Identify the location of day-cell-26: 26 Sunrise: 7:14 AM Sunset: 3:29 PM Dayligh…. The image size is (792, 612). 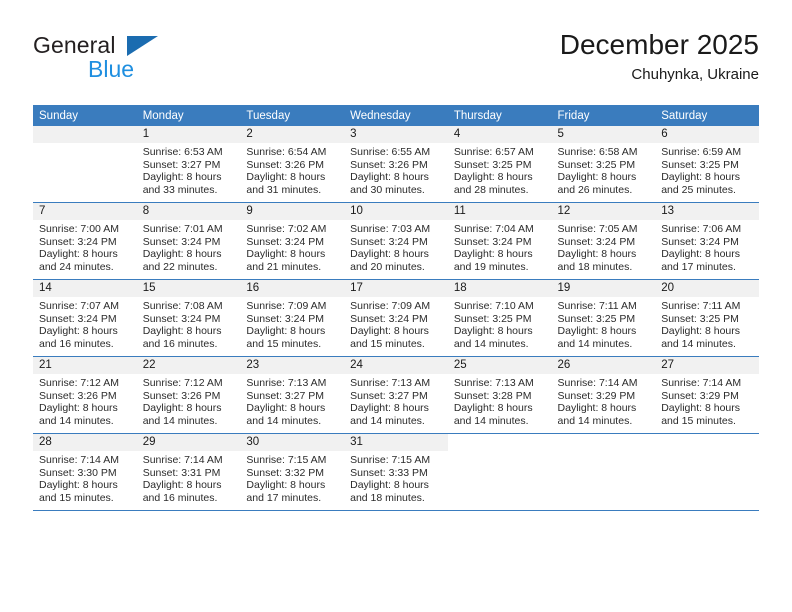
(603, 395).